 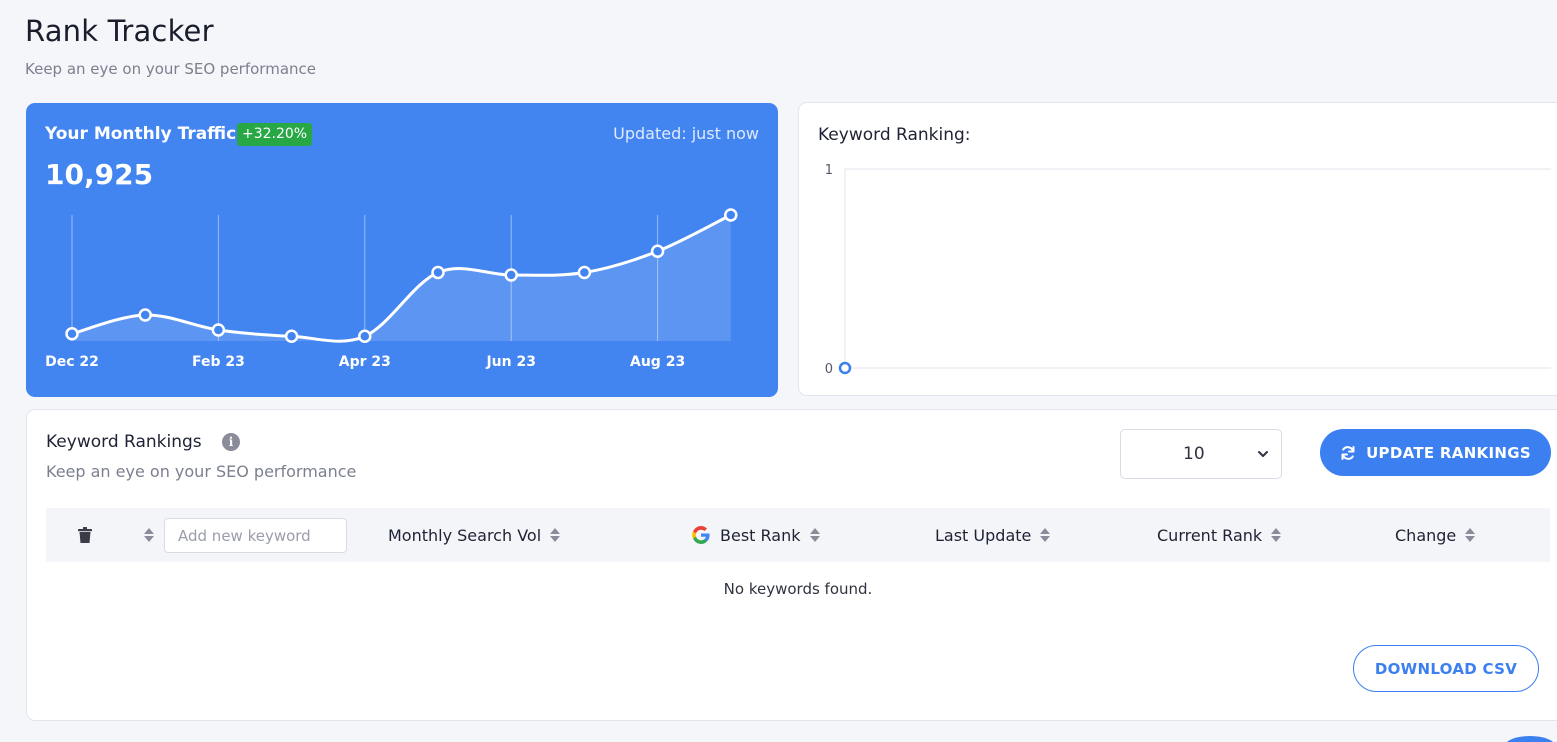 What do you see at coordinates (365, 362) in the screenshot?
I see `x-tick-label: Apr 23` at bounding box center [365, 362].